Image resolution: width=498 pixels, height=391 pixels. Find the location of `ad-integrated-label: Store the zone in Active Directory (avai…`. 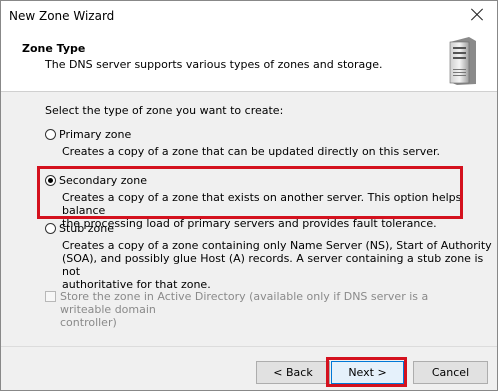

ad-integrated-label: Store the zone in Active Directory (avai… is located at coordinates (244, 309).